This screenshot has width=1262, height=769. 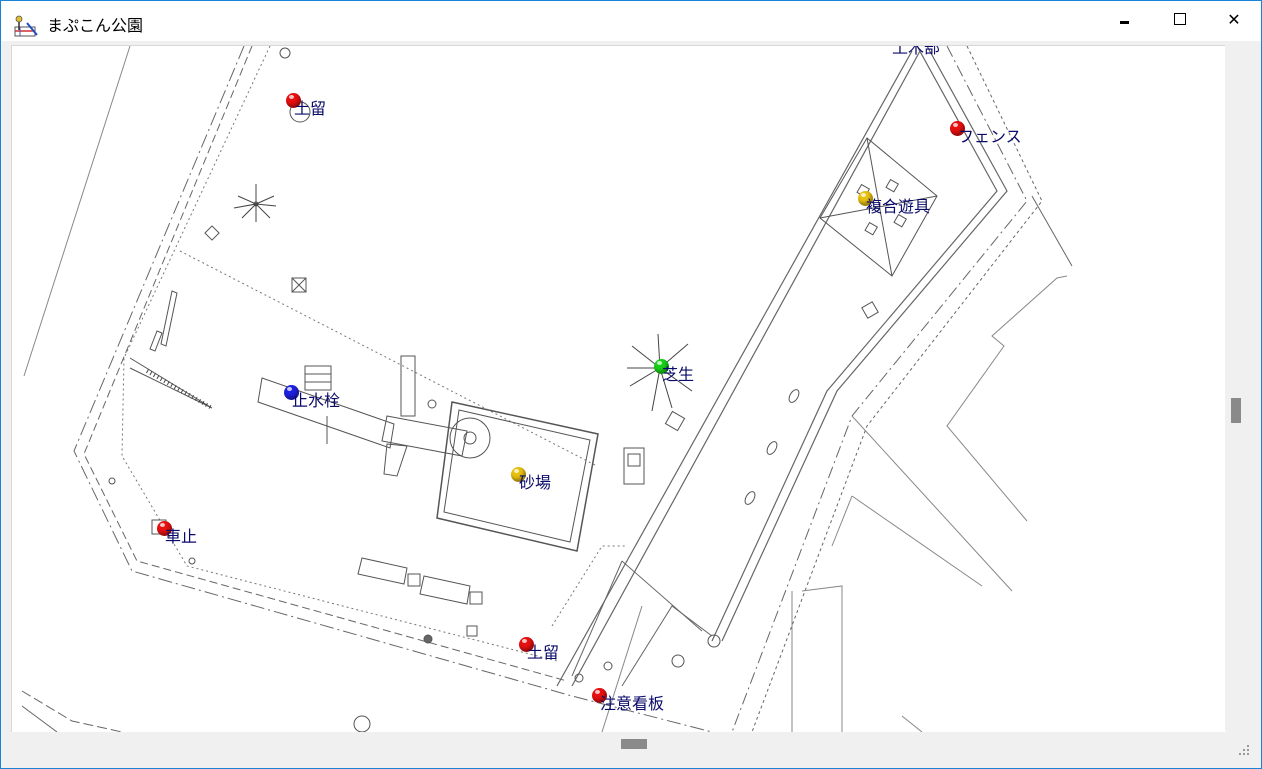 I want to click on vertical-scrollbar, so click(x=1242, y=388).